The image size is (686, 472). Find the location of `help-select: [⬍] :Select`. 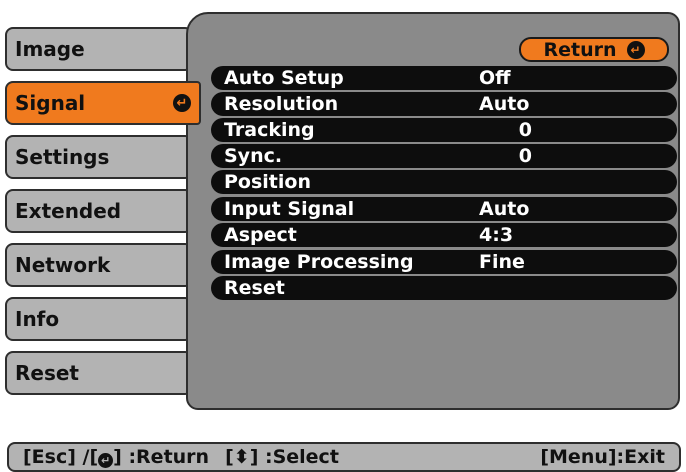

help-select: [⬍] :Select is located at coordinates (282, 457).